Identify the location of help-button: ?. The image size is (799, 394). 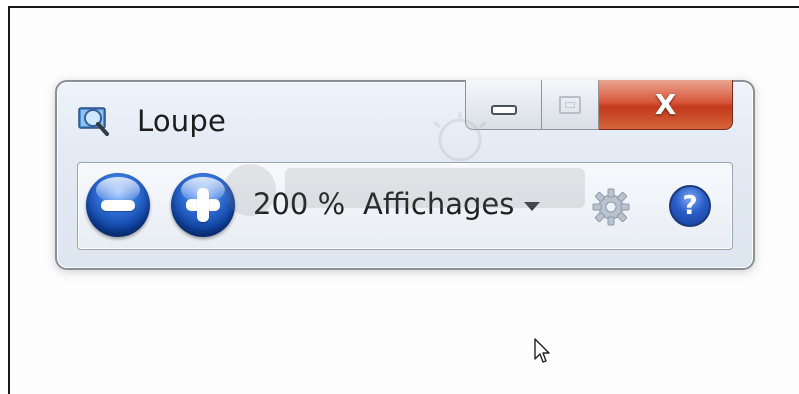
(690, 206).